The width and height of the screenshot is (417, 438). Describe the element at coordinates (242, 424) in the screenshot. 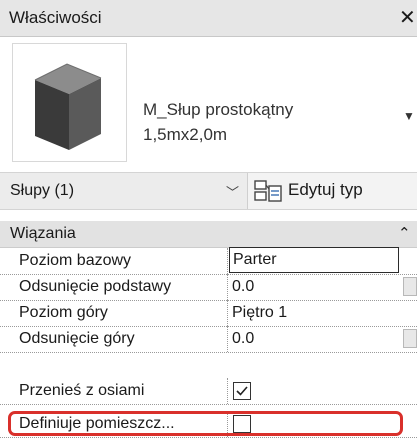

I see `room-bounding-checkbox` at that location.